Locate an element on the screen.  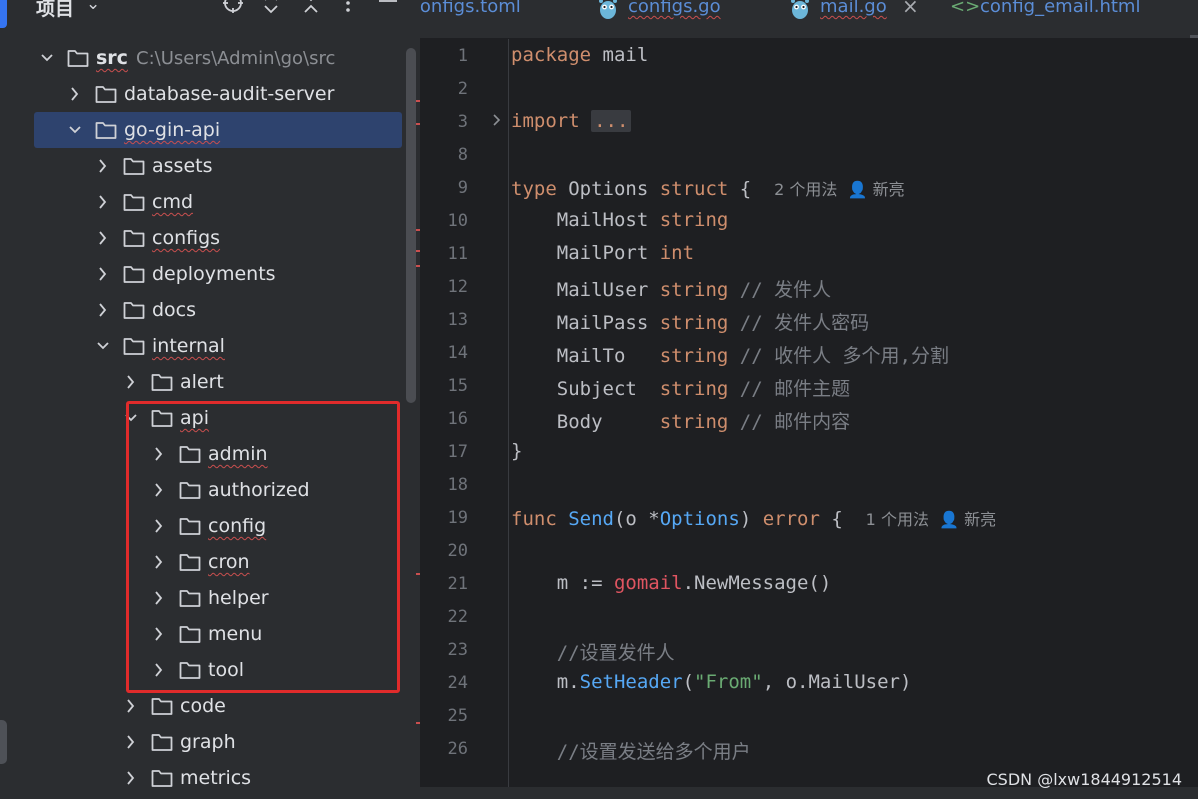
tree-item: database-audit-server is located at coordinates (211, 94).